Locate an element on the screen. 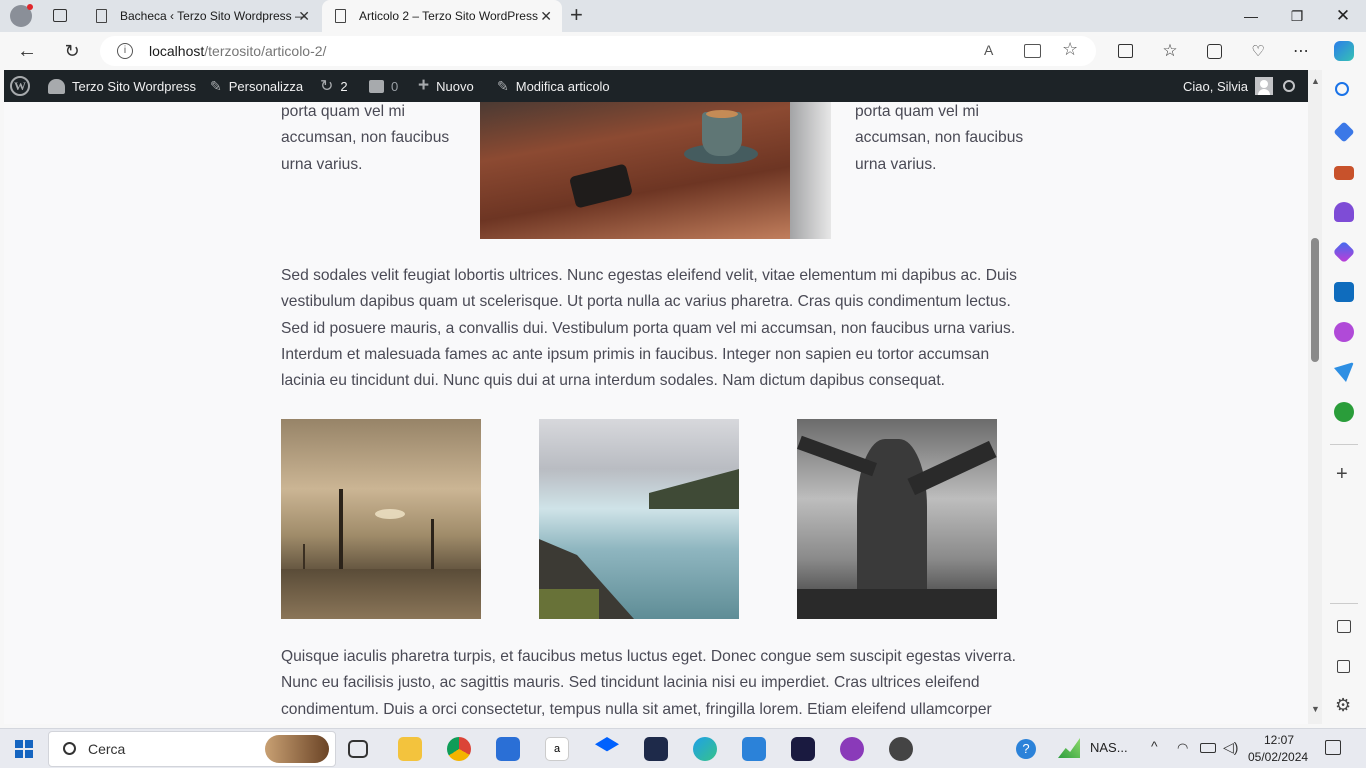 This screenshot has width=1366, height=768. taskbar-search-box: Cerca is located at coordinates (192, 749).